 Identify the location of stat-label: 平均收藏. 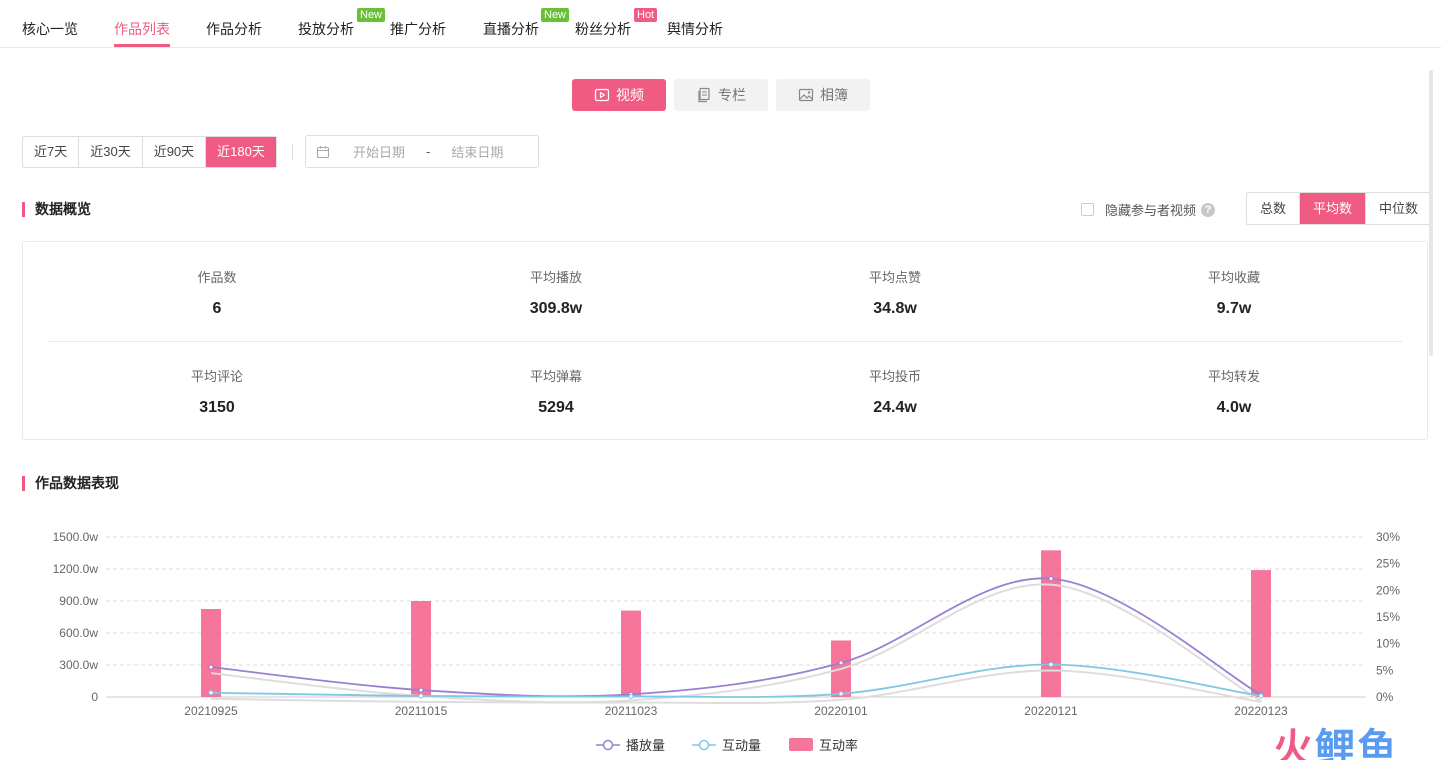
(1233, 277).